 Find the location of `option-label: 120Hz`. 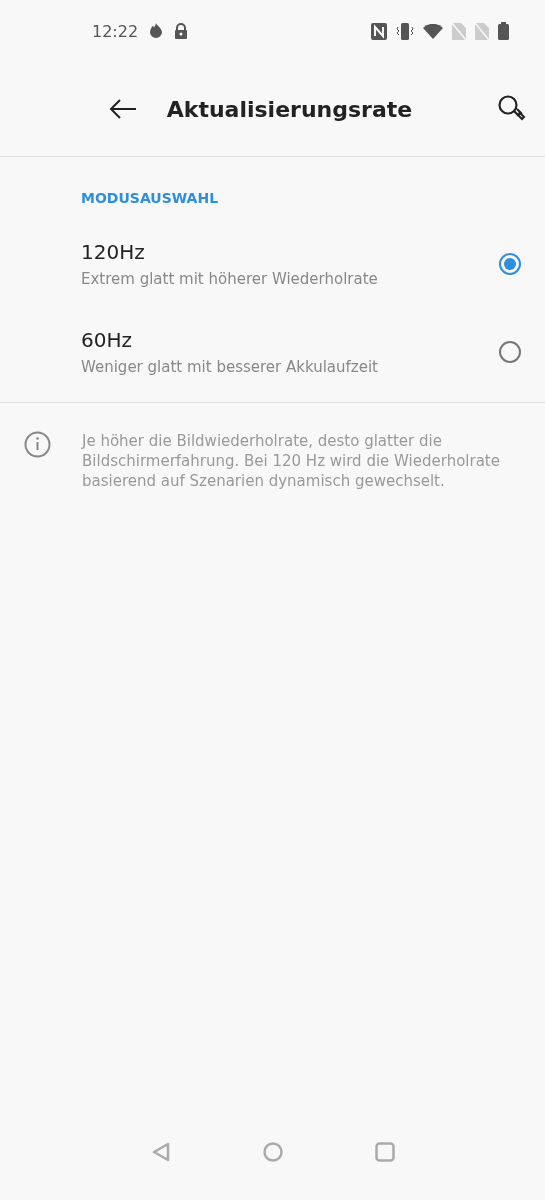

option-label: 120Hz is located at coordinates (229, 252).